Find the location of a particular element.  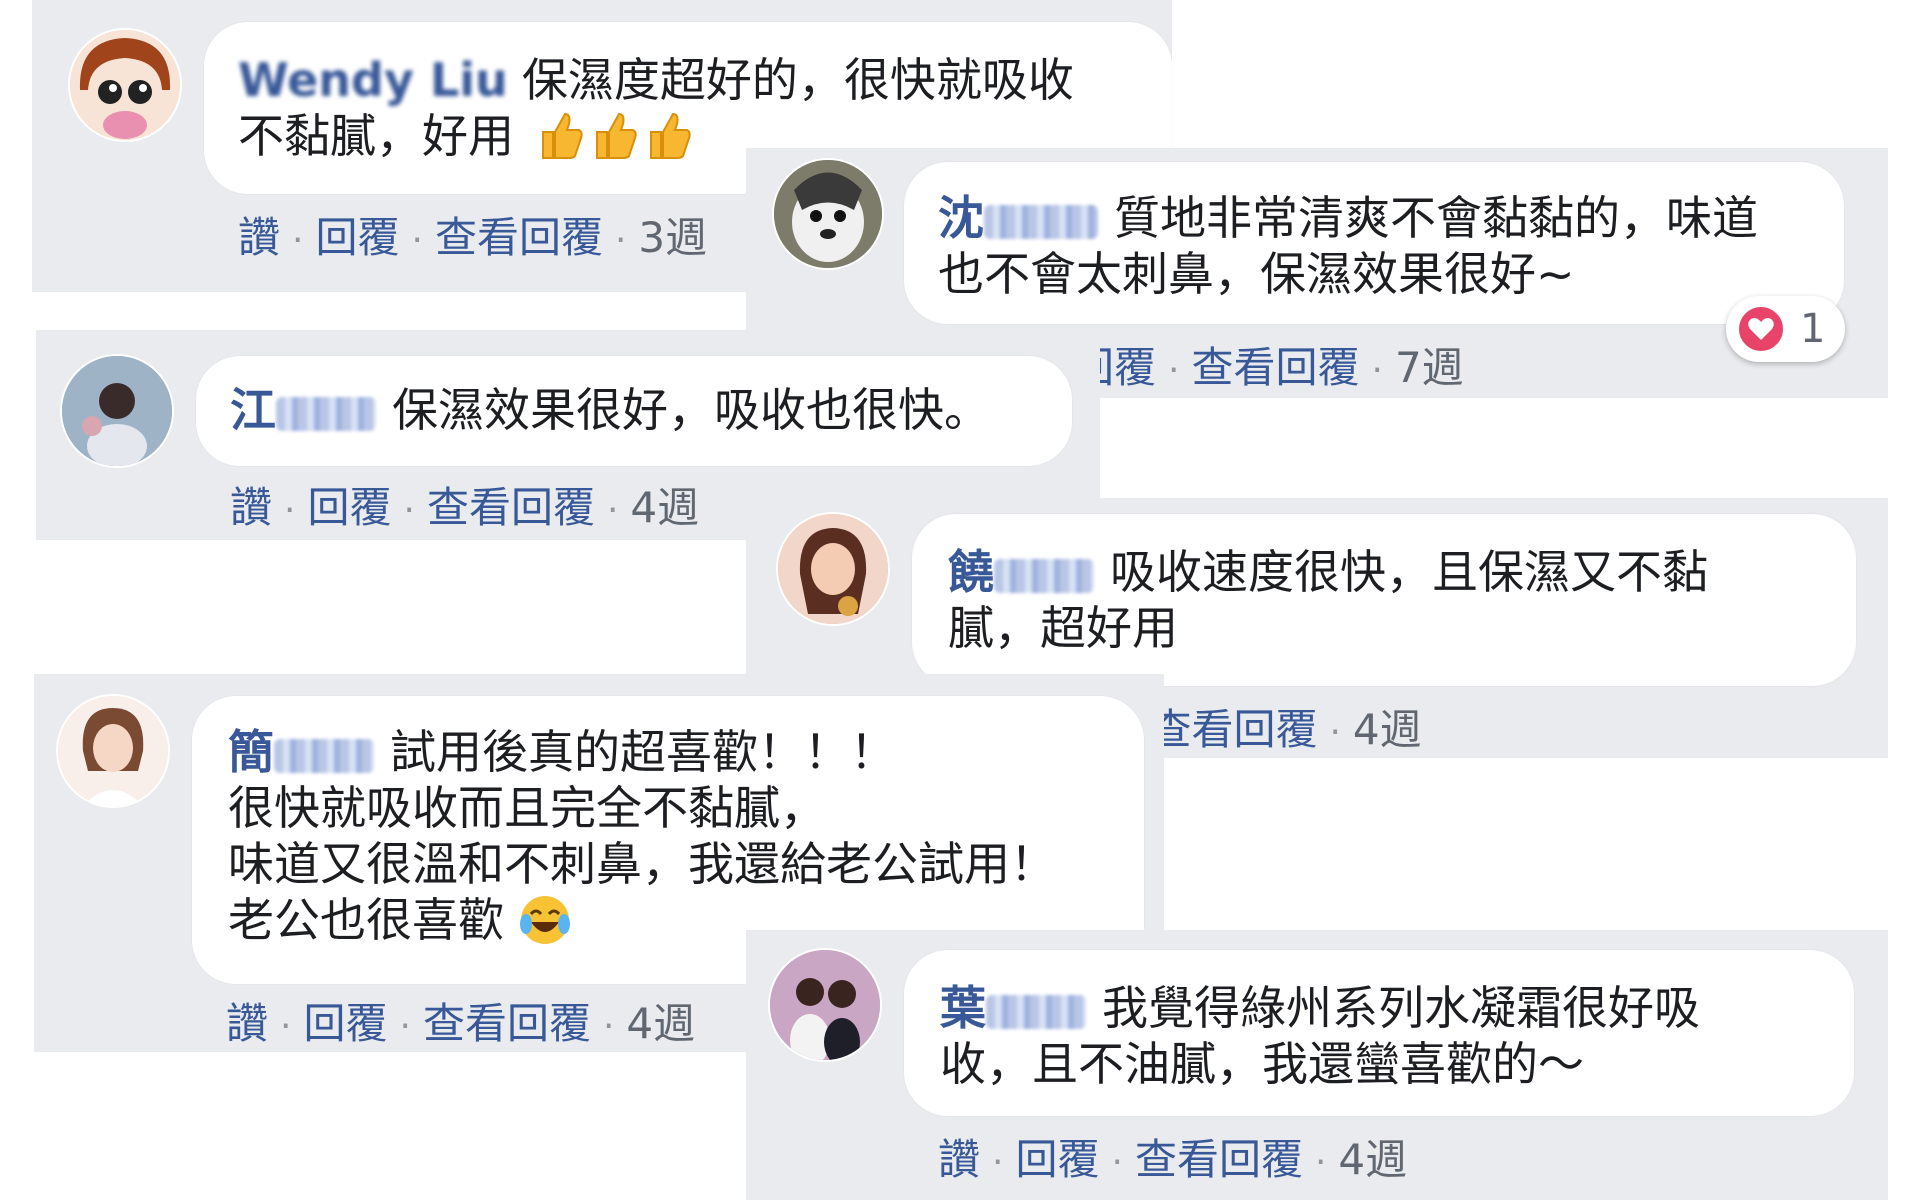

comment-actions: 回覆 · 查看回覆 · 7週 is located at coordinates (1268, 364).